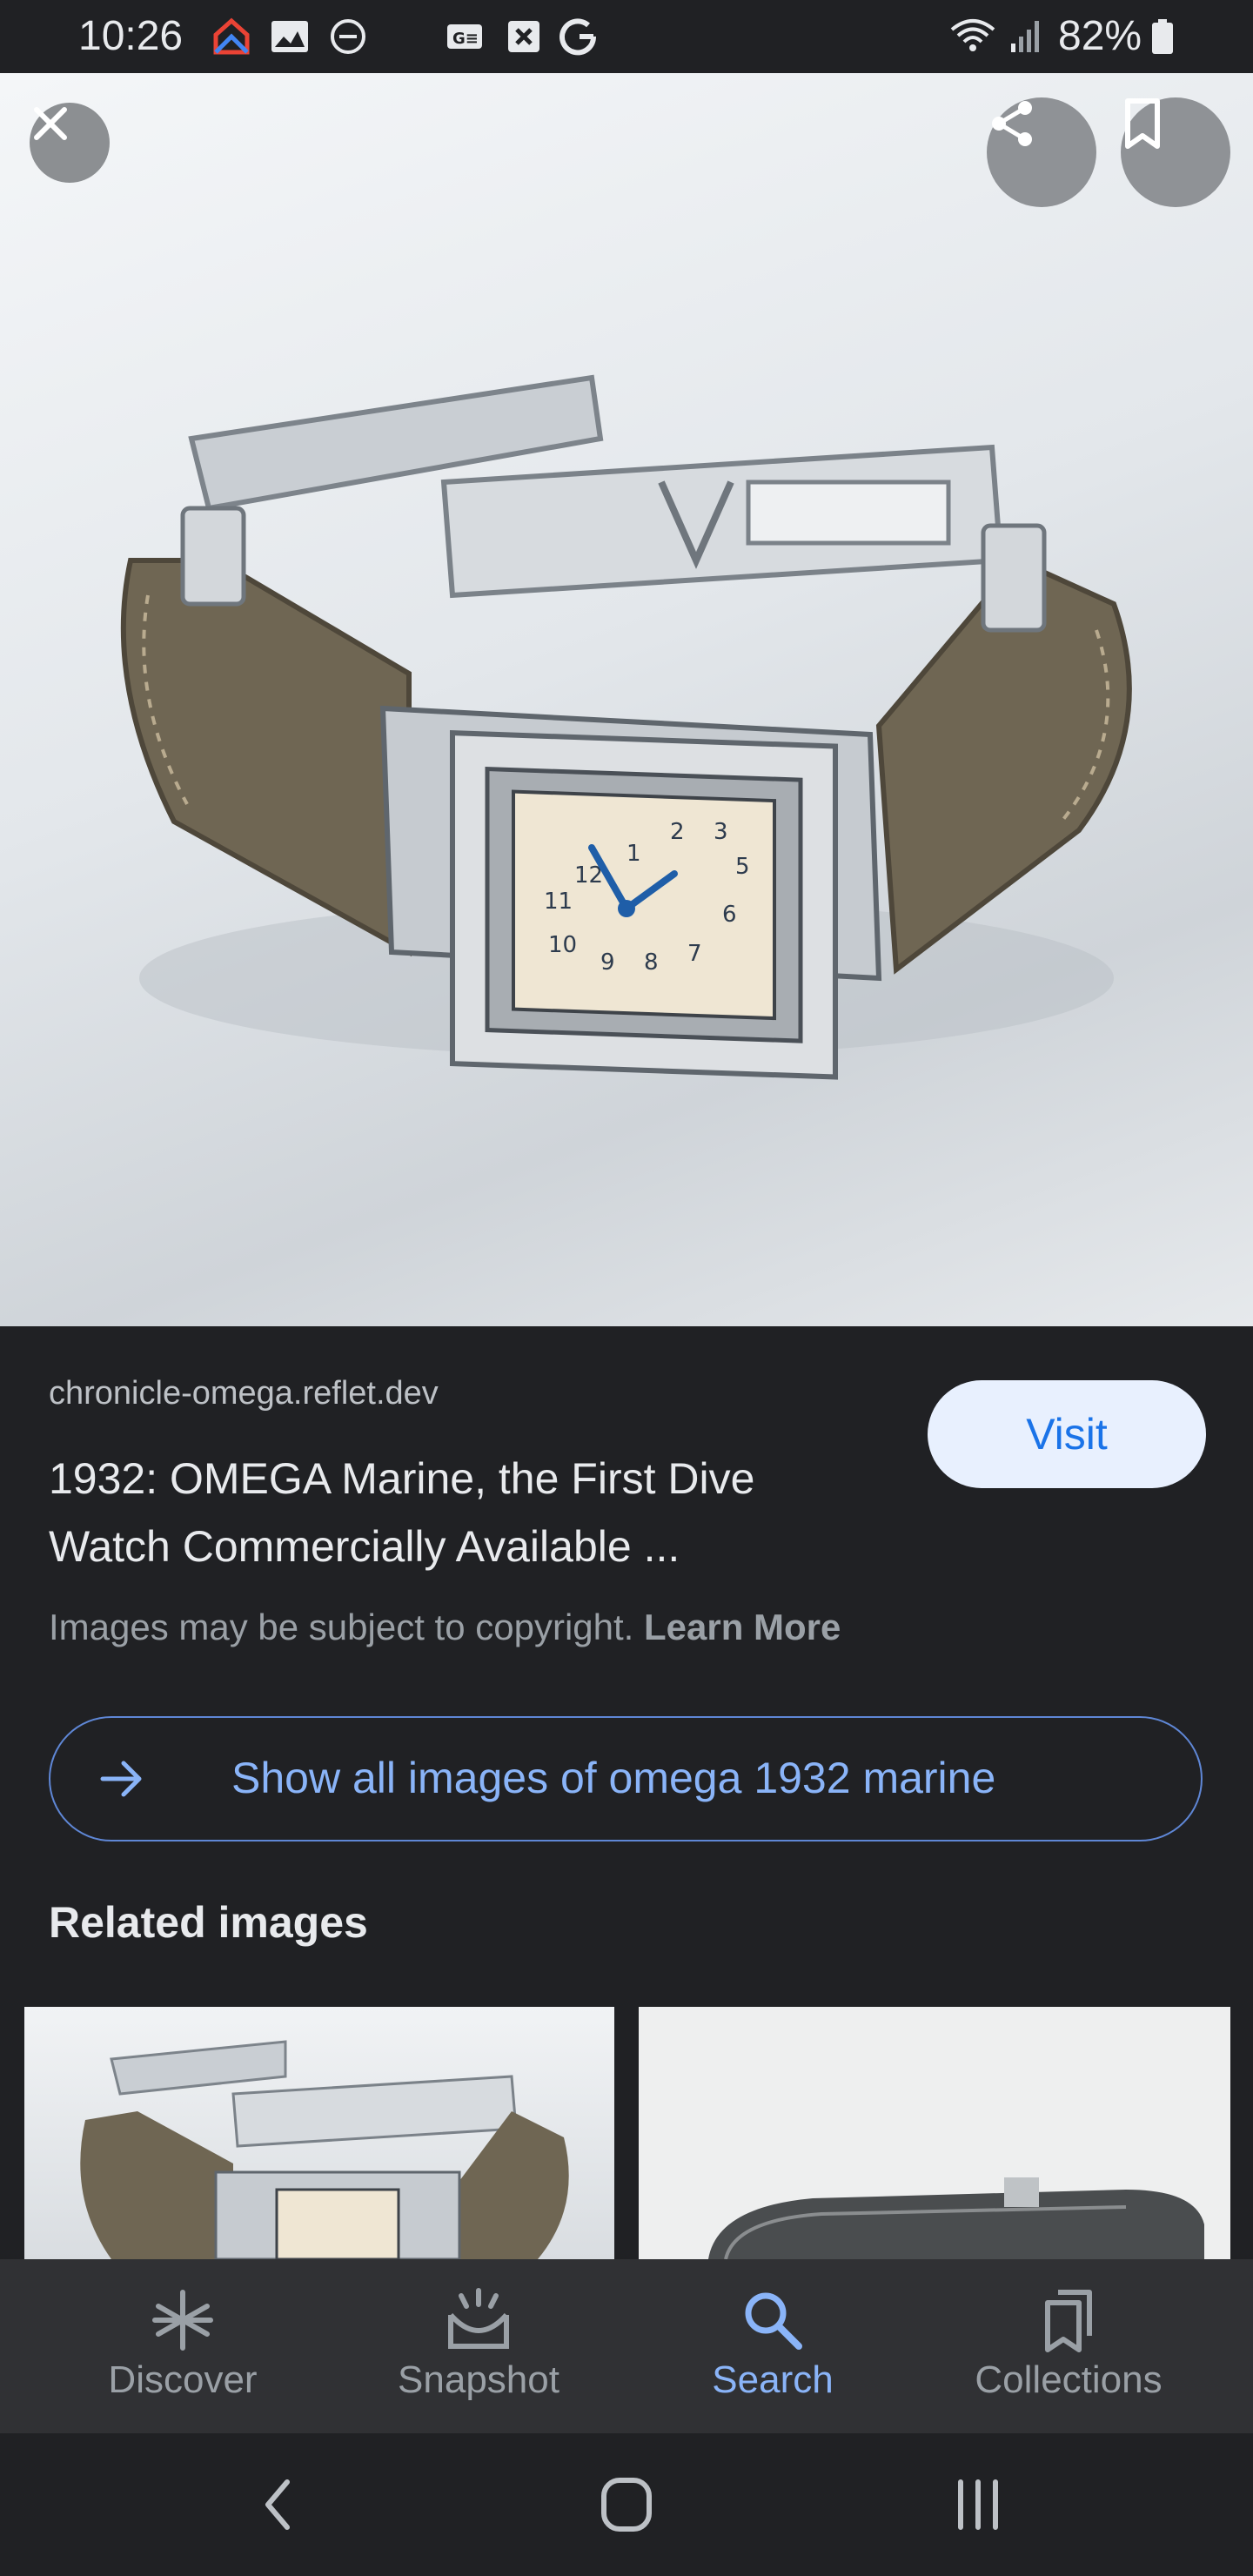 The height and width of the screenshot is (2576, 1253). Describe the element at coordinates (478, 2318) in the screenshot. I see `snapshot-icon` at that location.